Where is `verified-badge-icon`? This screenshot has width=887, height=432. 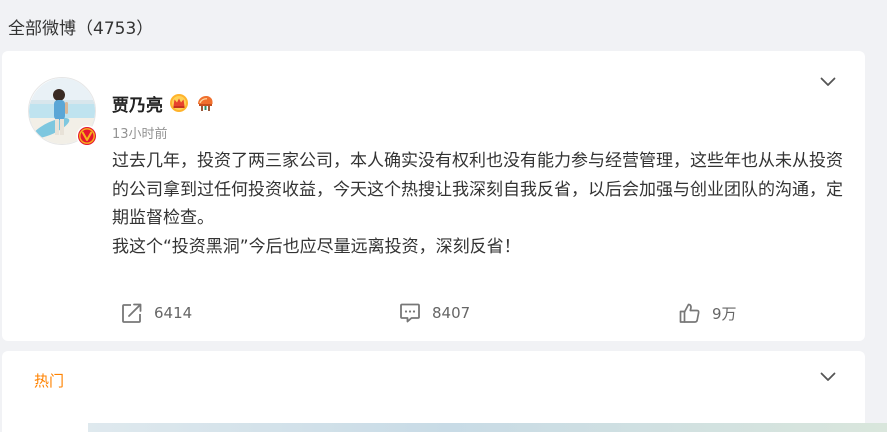 verified-badge-icon is located at coordinates (87, 136).